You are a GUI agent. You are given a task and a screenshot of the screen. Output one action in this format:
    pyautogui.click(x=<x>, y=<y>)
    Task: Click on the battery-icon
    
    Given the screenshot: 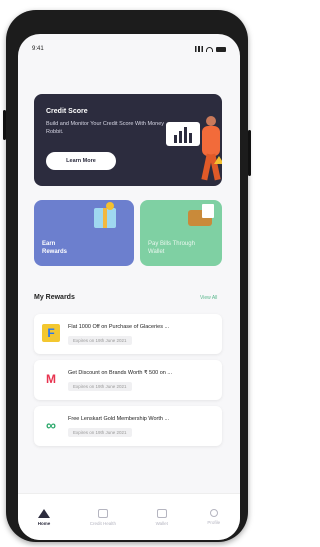 What is the action you would take?
    pyautogui.click(x=221, y=49)
    